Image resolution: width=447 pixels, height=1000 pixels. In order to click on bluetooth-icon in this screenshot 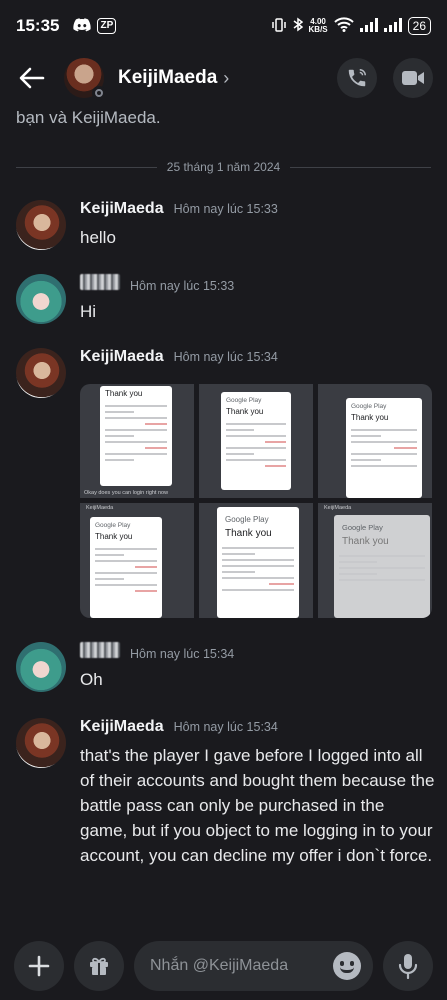, I will do `click(298, 26)`.